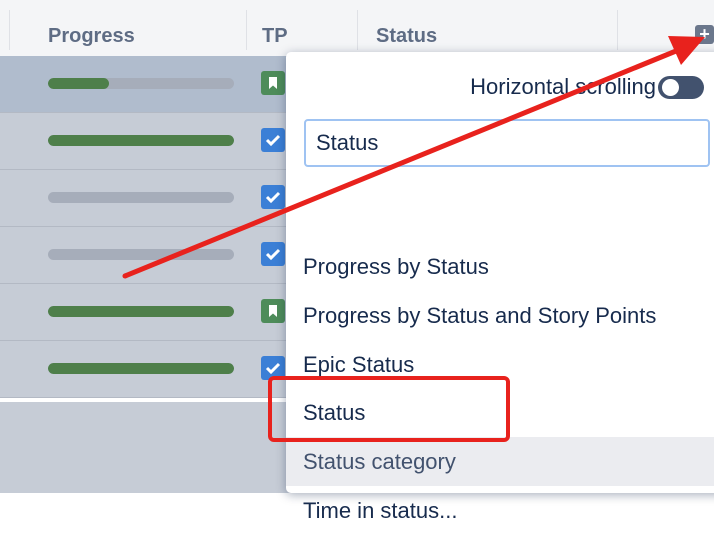 This screenshot has width=714, height=535. I want to click on menu-item-progress-by-status-story-points: Progress by Status and Story Points, so click(500, 315).